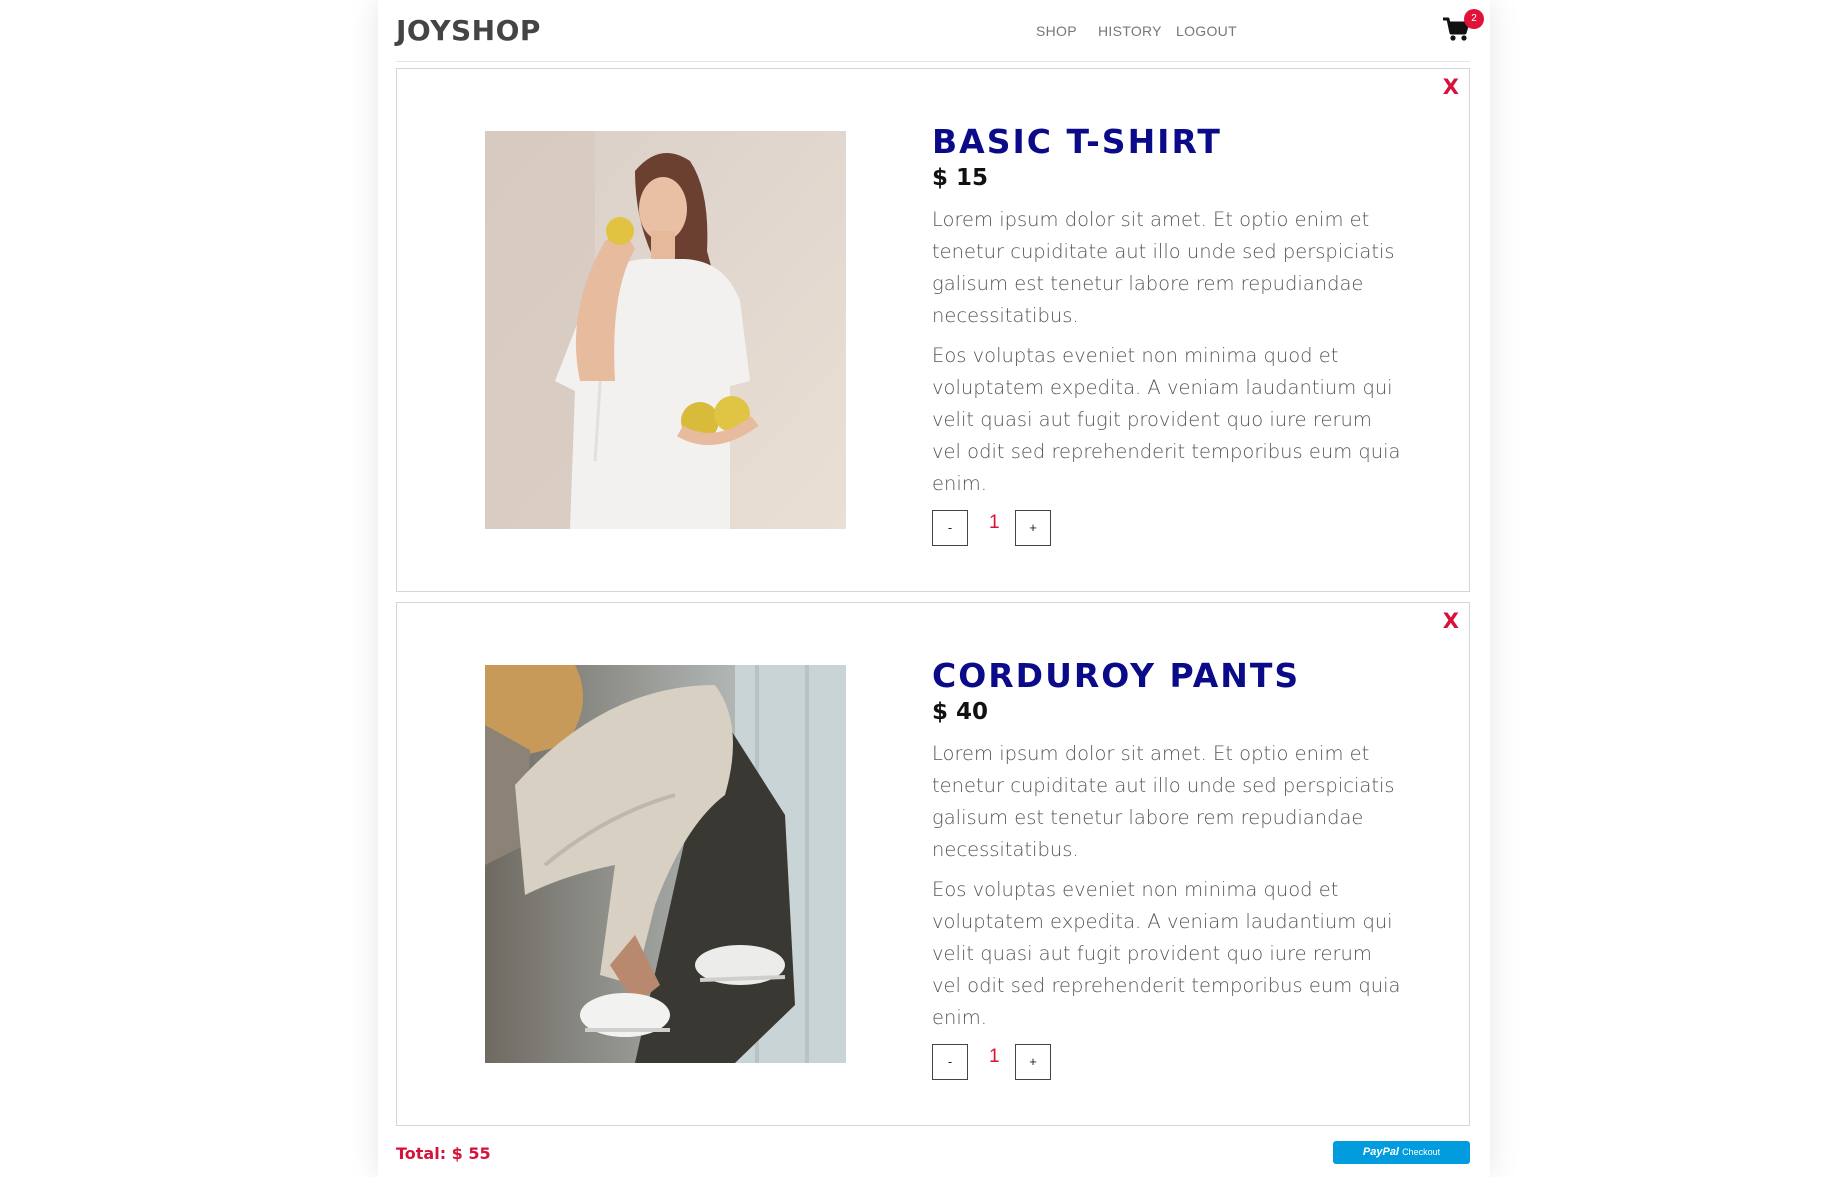  What do you see at coordinates (1474, 19) in the screenshot?
I see `cart-count-badge: 2` at bounding box center [1474, 19].